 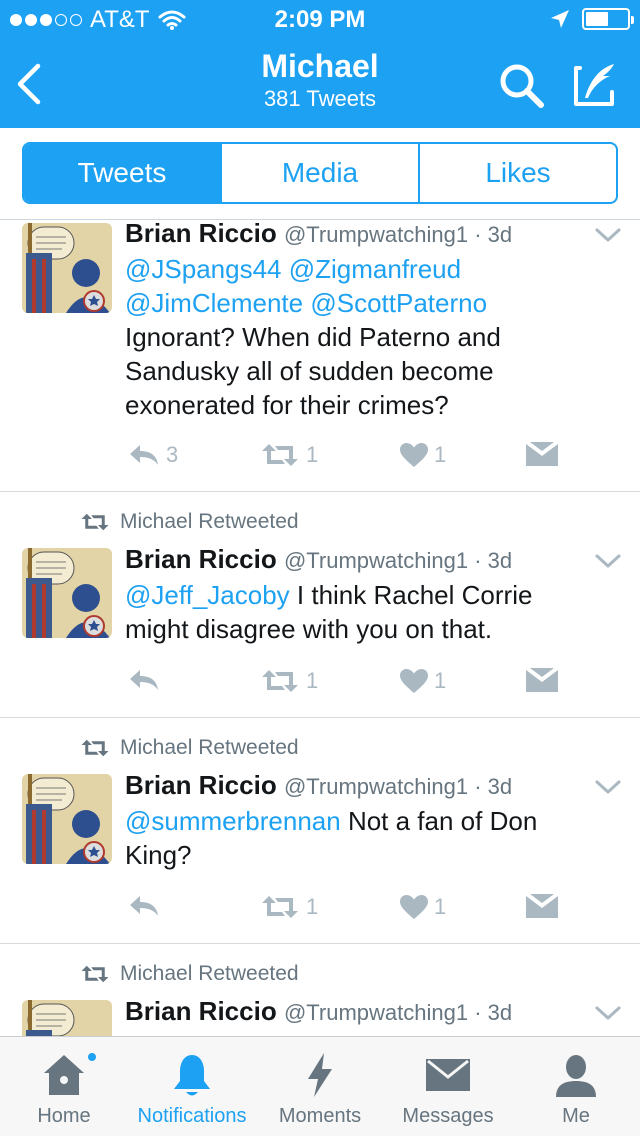 What do you see at coordinates (448, 1116) in the screenshot?
I see `tabbar-label: Messages` at bounding box center [448, 1116].